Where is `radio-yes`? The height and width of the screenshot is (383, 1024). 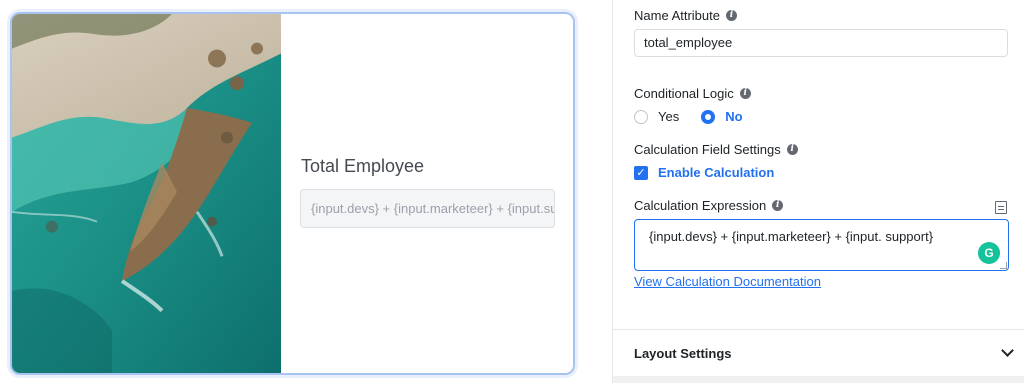 radio-yes is located at coordinates (641, 116).